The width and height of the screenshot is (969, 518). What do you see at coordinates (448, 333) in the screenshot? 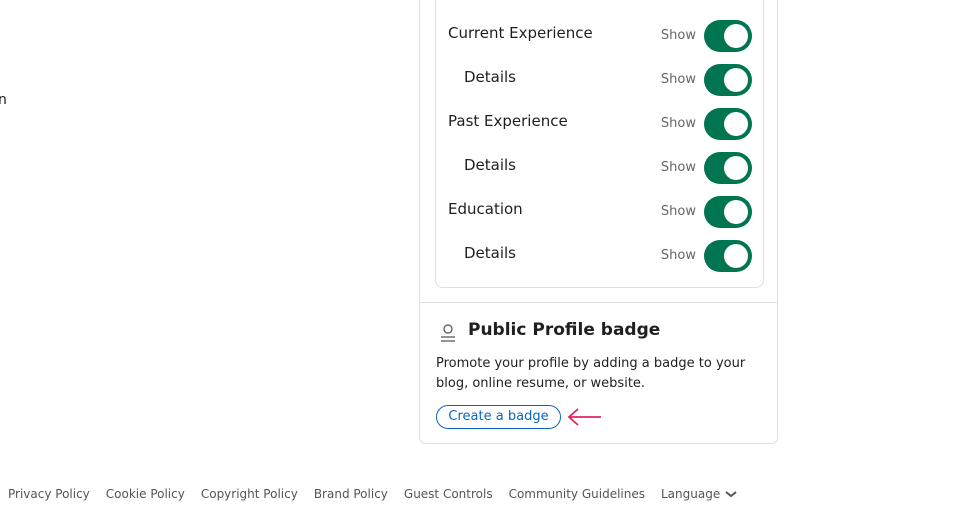
I see `person-icon` at bounding box center [448, 333].